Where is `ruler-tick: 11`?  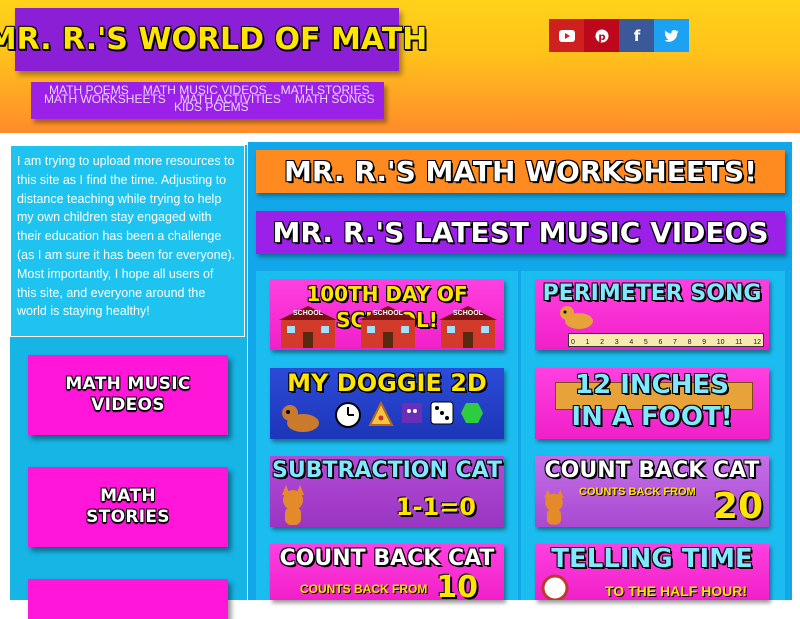
ruler-tick: 11 is located at coordinates (739, 342).